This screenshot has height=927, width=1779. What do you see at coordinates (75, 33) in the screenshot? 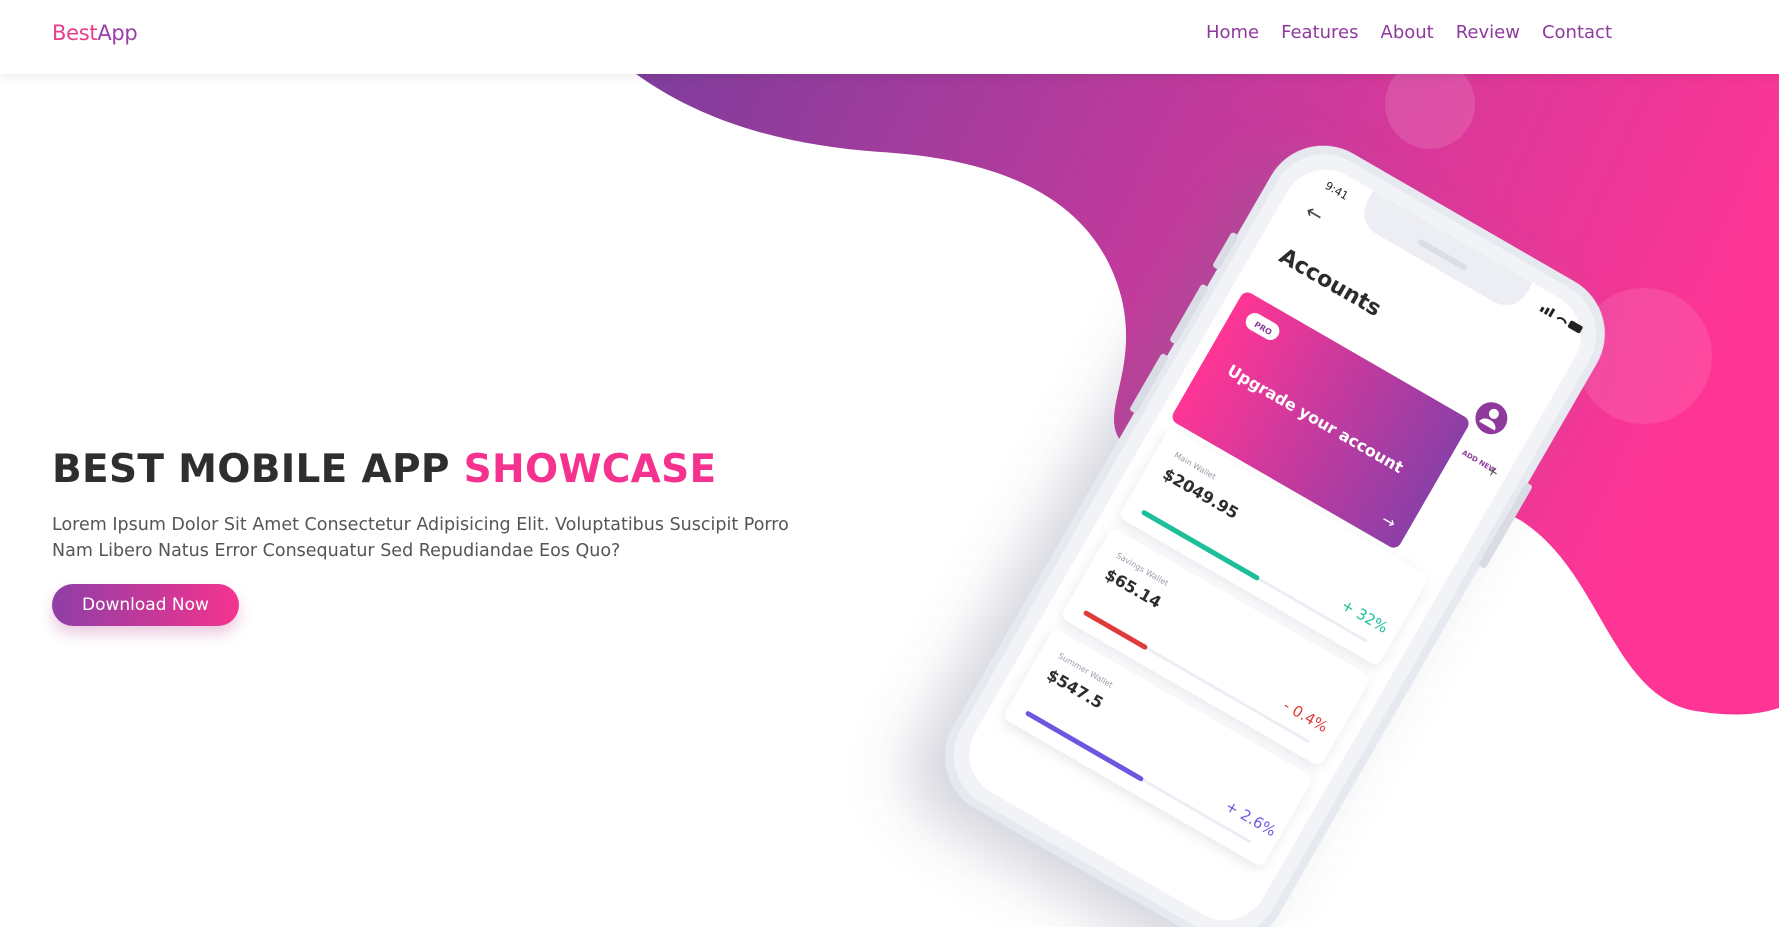
I see `brand-part-1: Best` at bounding box center [75, 33].